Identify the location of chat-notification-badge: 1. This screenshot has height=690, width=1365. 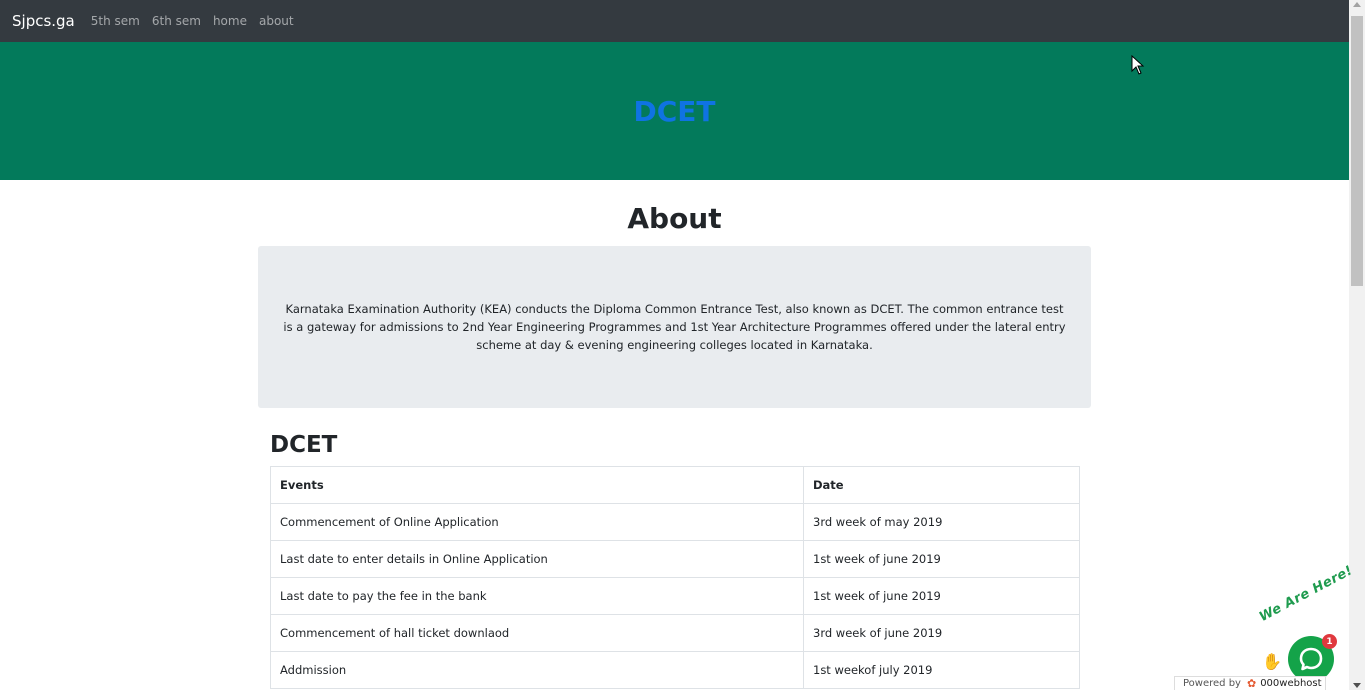
(1329, 641).